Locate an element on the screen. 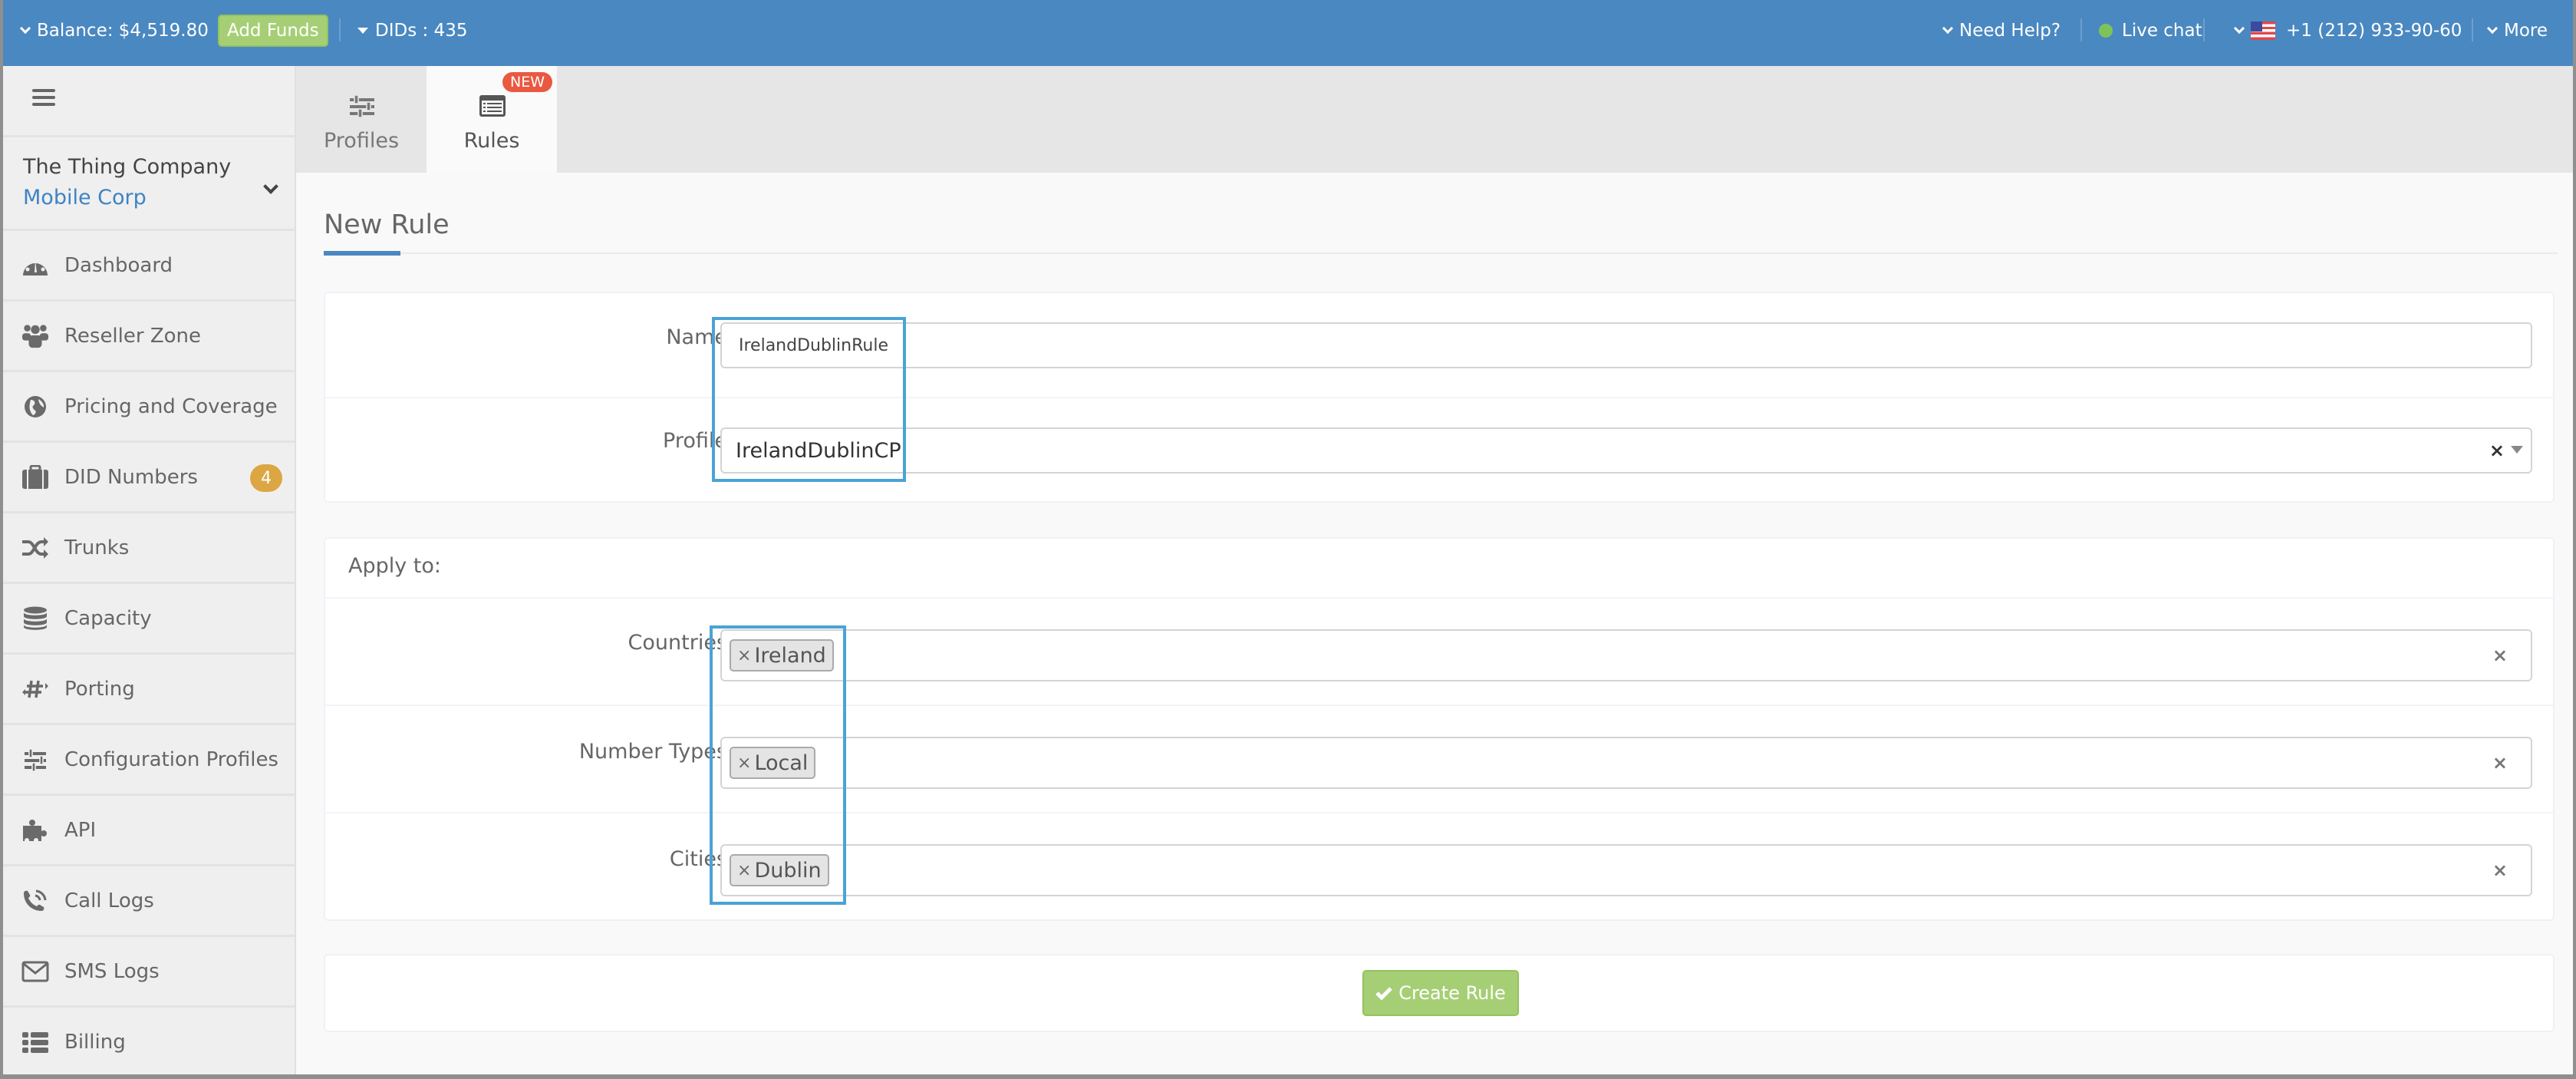 This screenshot has width=2576, height=1079. live-chat-link: Live chat is located at coordinates (2150, 31).